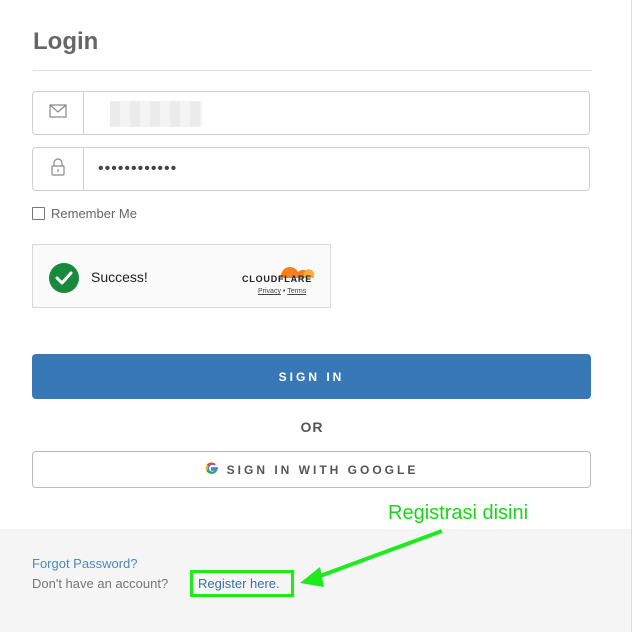 This screenshot has height=632, width=633. What do you see at coordinates (458, 513) in the screenshot?
I see `annotation-label: Registrasi disini` at bounding box center [458, 513].